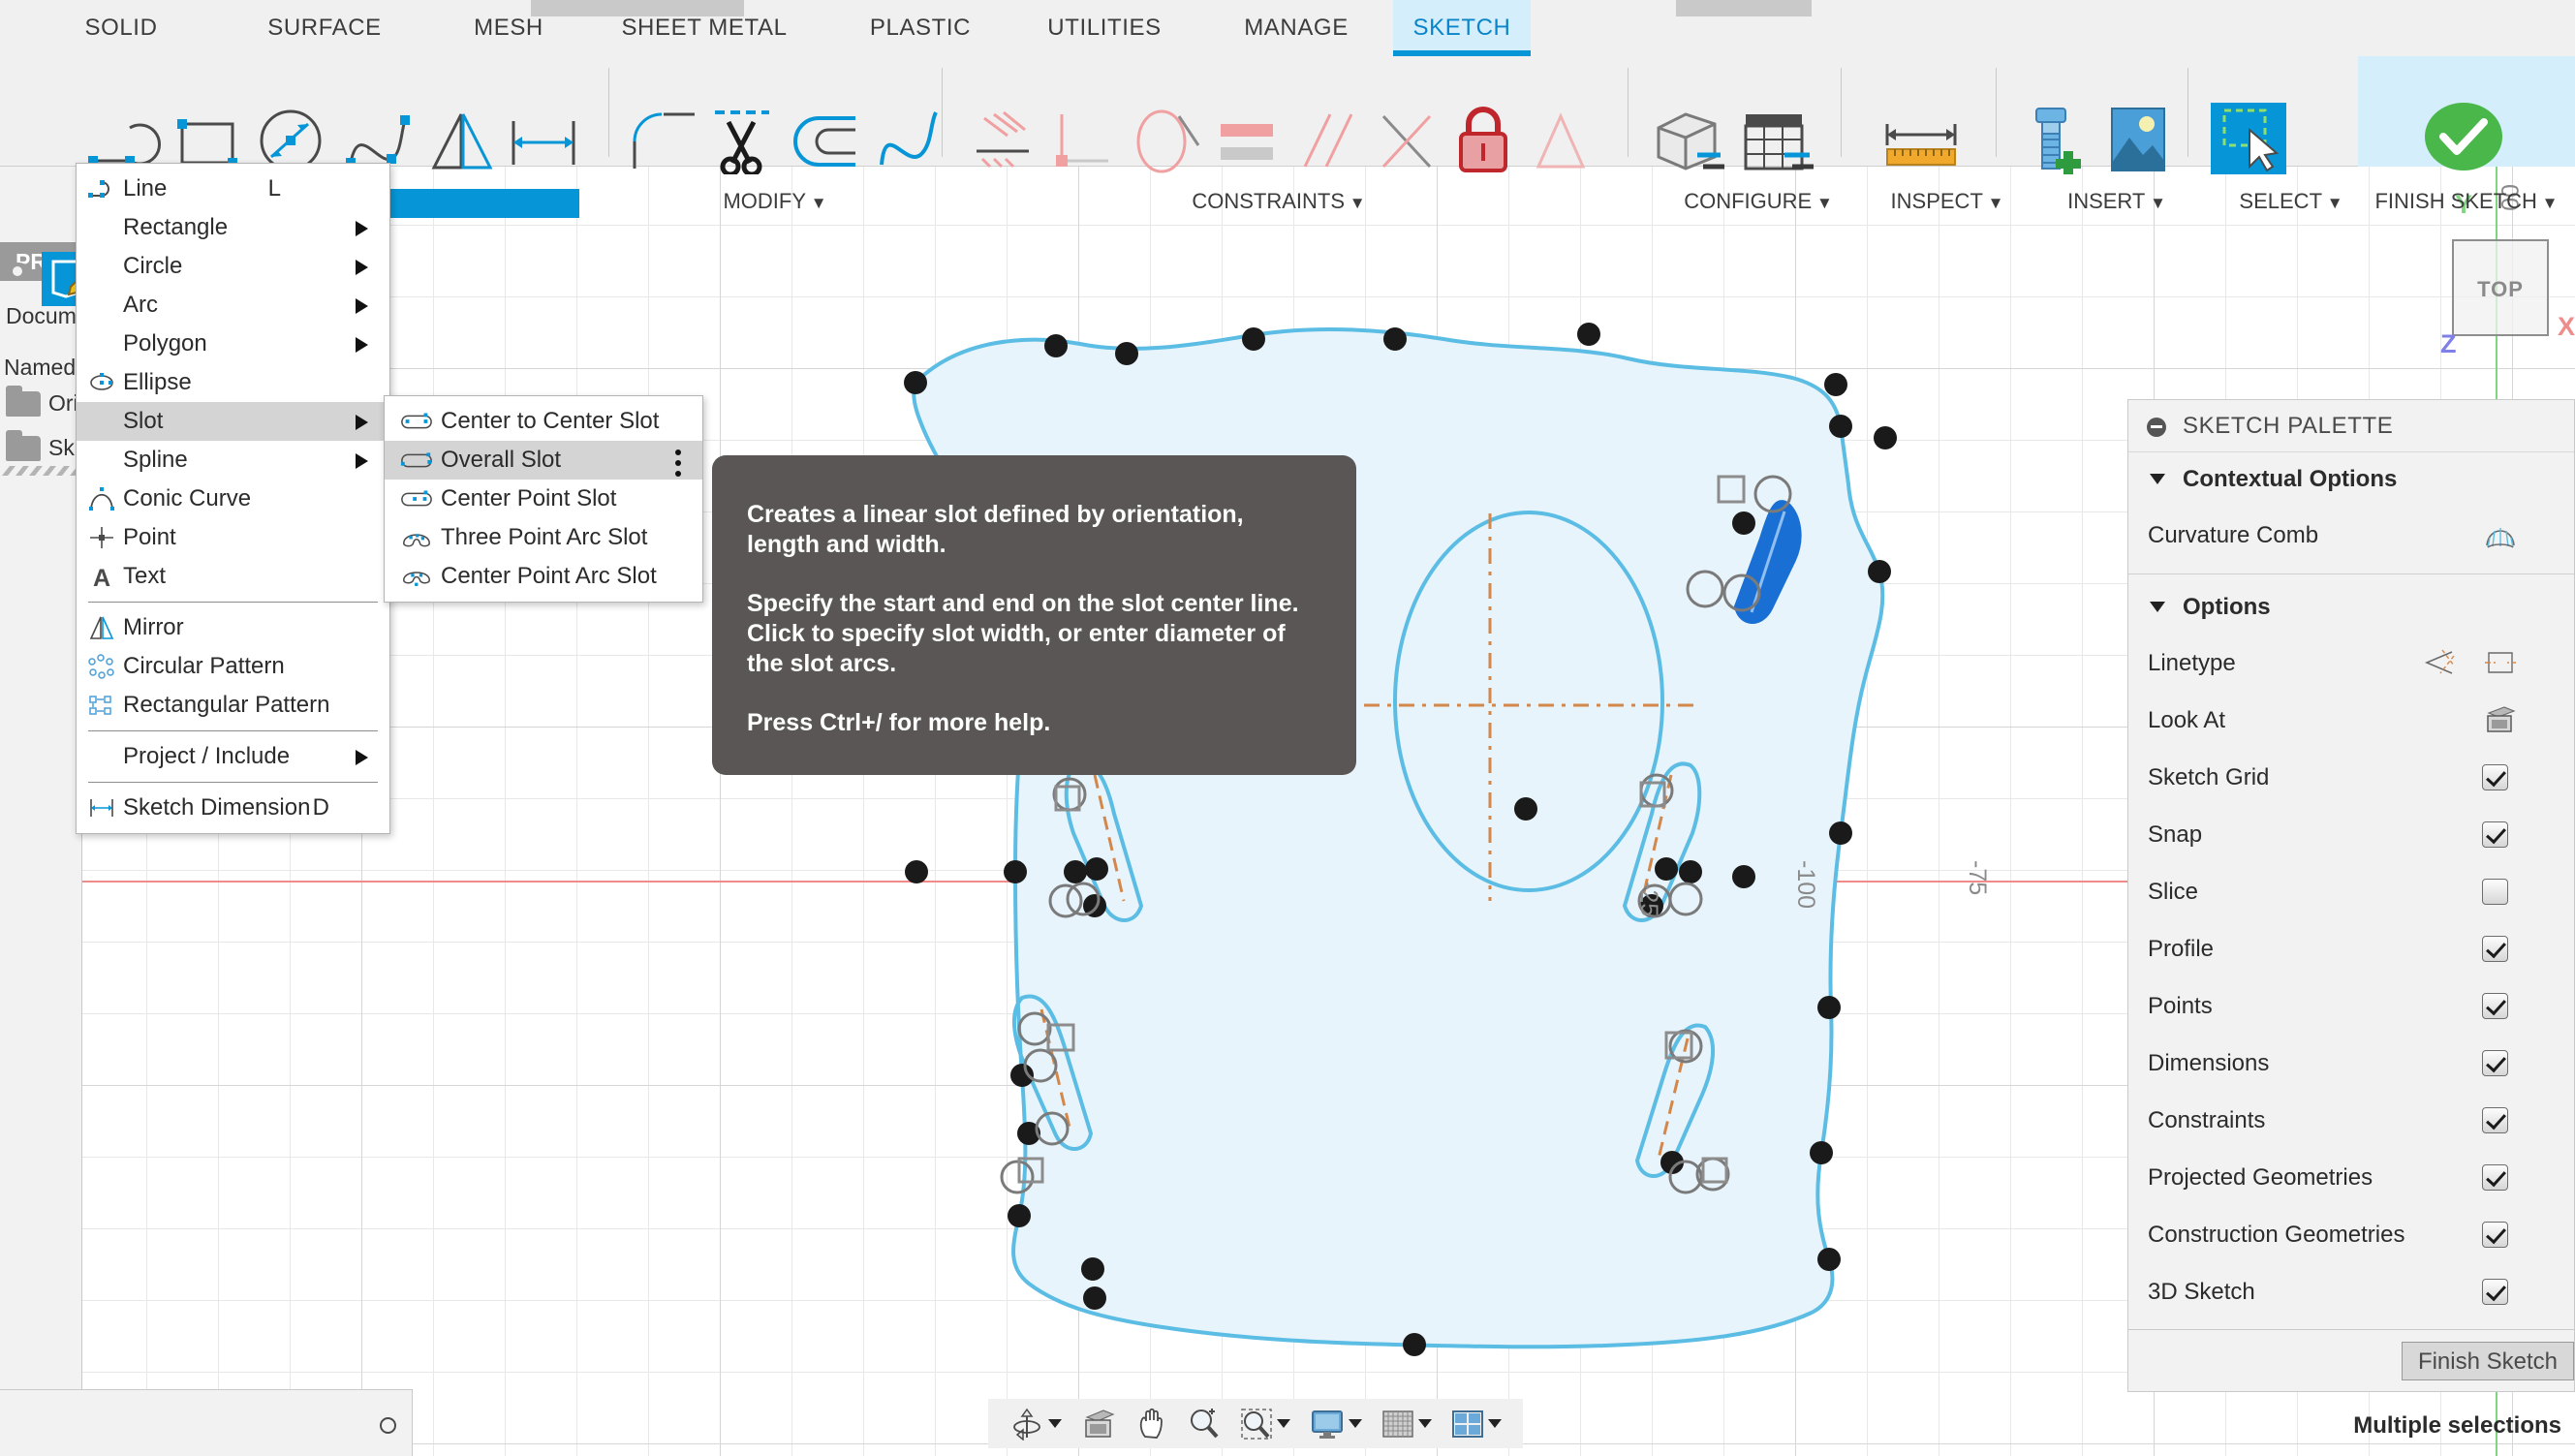 The height and width of the screenshot is (1456, 2575). Describe the element at coordinates (2495, 892) in the screenshot. I see `slice-checkbox` at that location.